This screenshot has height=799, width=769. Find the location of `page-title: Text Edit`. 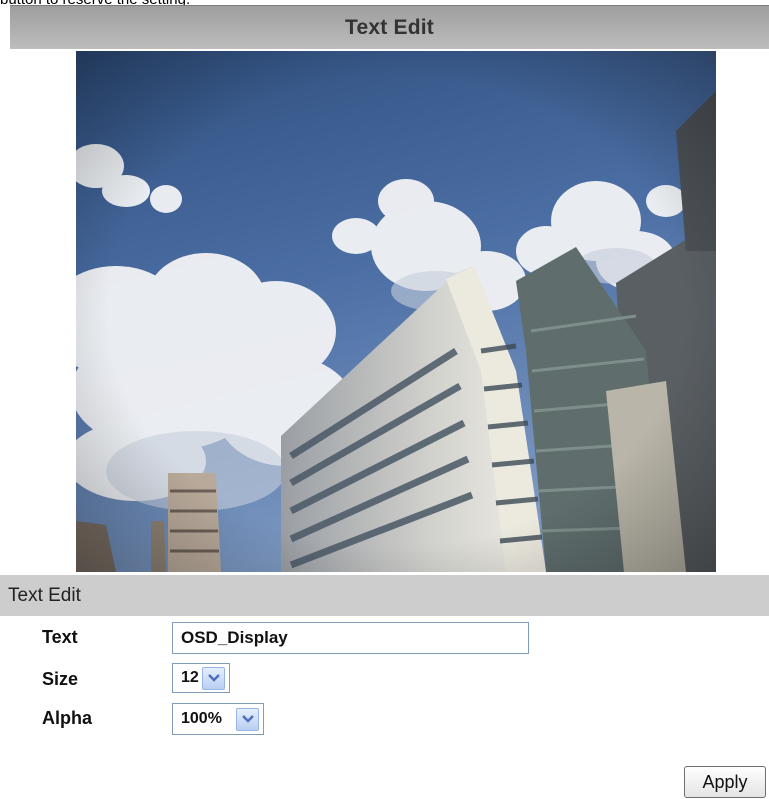

page-title: Text Edit is located at coordinates (389, 27).